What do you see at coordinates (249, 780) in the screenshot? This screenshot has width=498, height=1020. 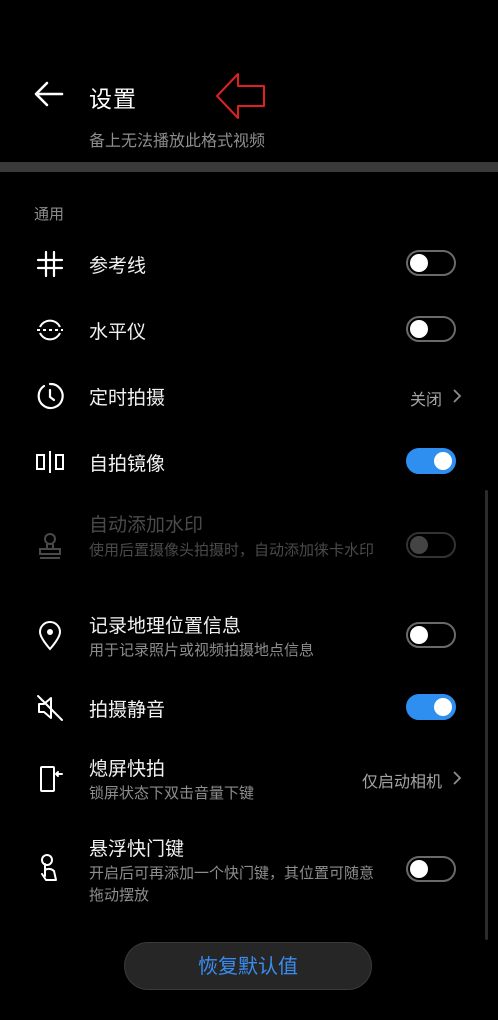 I see `setting-row-quick-snap: 熄屏快拍 锁屏状态下双击音量下键 仅启动相机` at bounding box center [249, 780].